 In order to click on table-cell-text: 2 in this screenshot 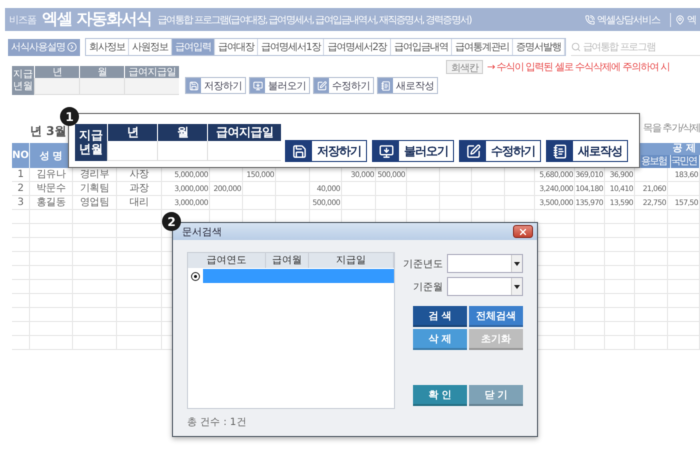, I will do `click(20, 189)`.